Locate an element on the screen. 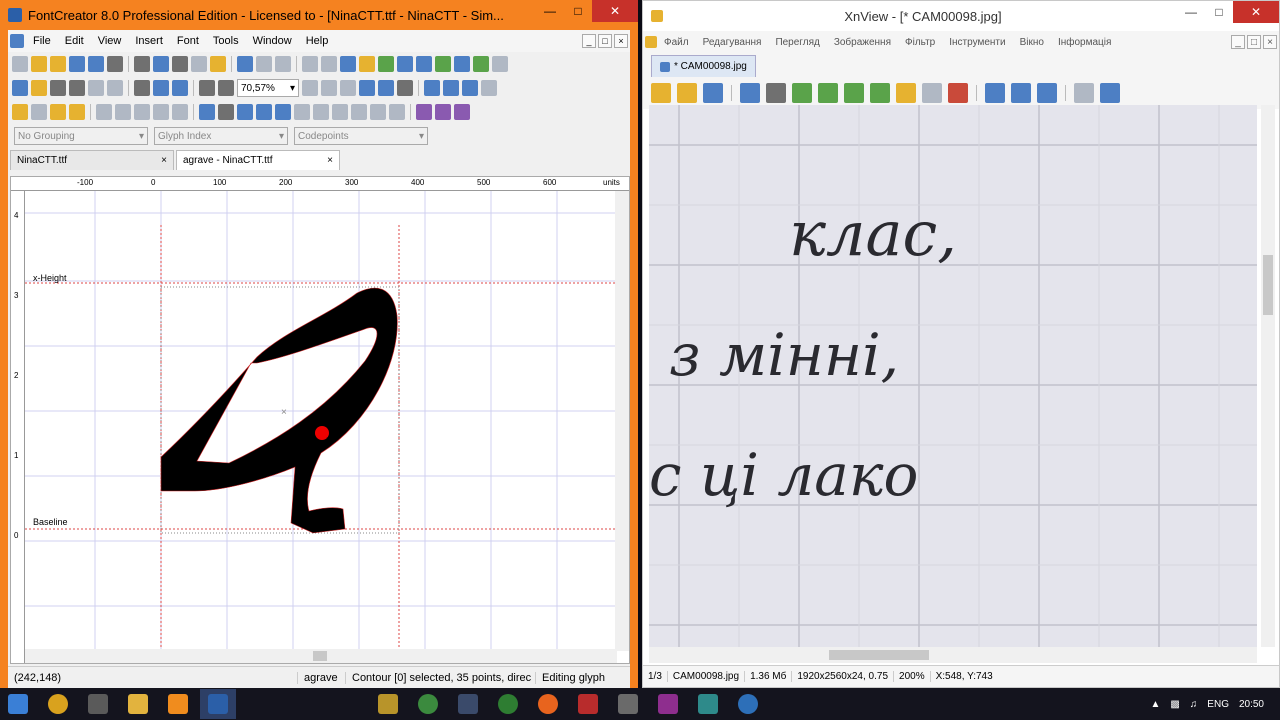 This screenshot has width=1280, height=720. tab-image: * CAM00098.jpg is located at coordinates (703, 66).